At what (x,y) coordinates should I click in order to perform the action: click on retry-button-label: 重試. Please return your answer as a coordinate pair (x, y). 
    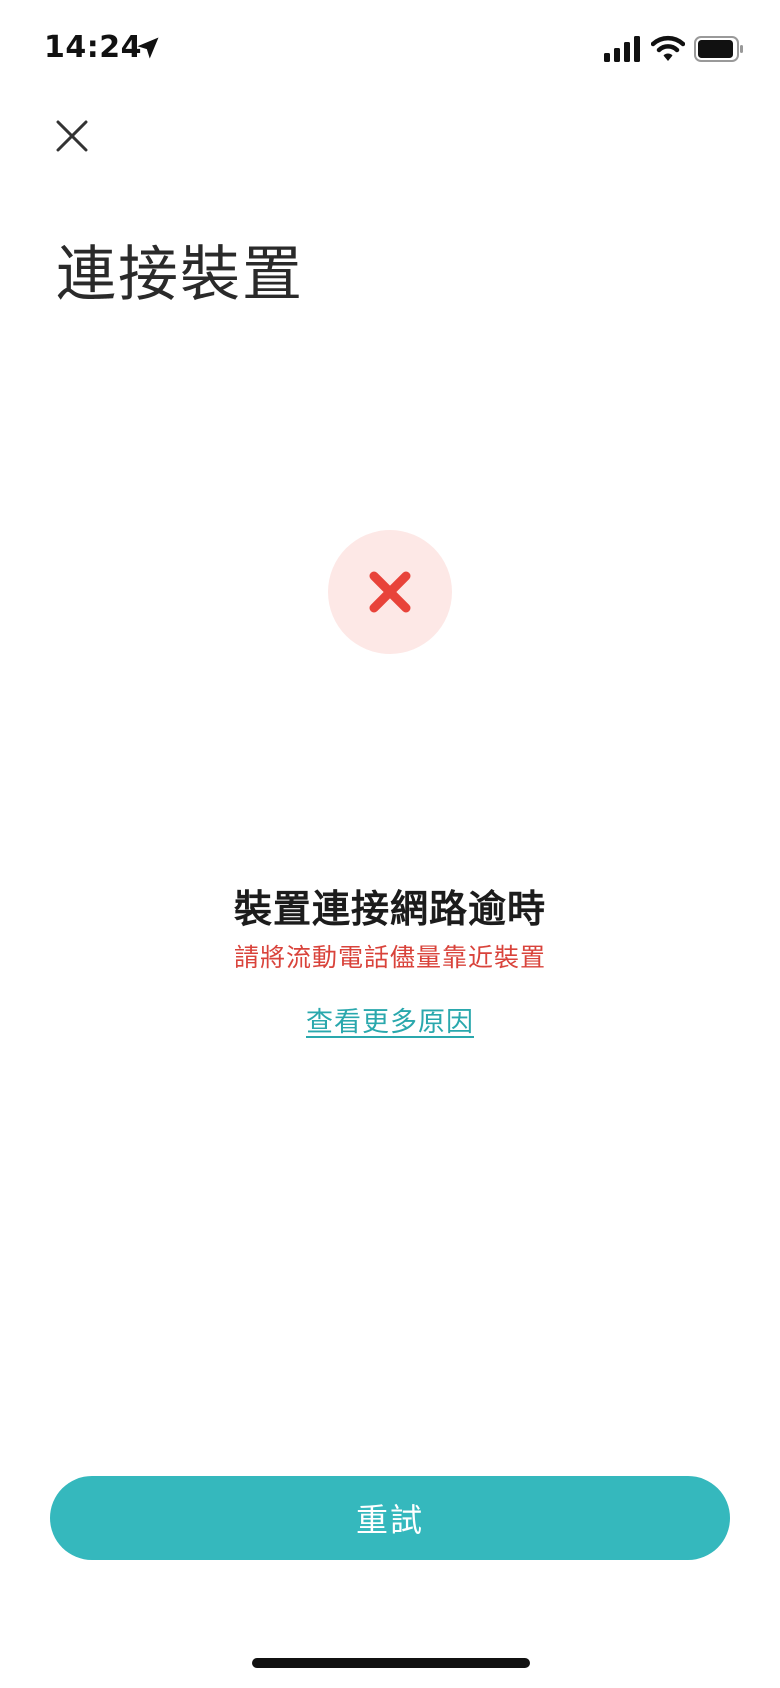
    Looking at the image, I should click on (389, 1520).